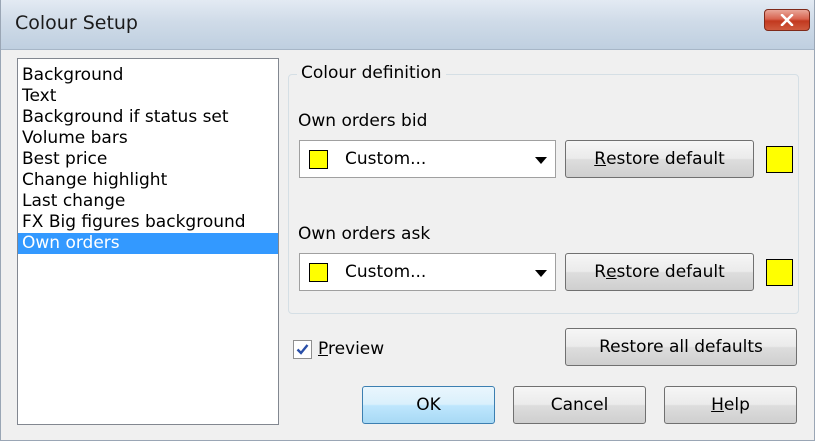  I want to click on list-item-change-highlight: Change highlight, so click(148, 180).